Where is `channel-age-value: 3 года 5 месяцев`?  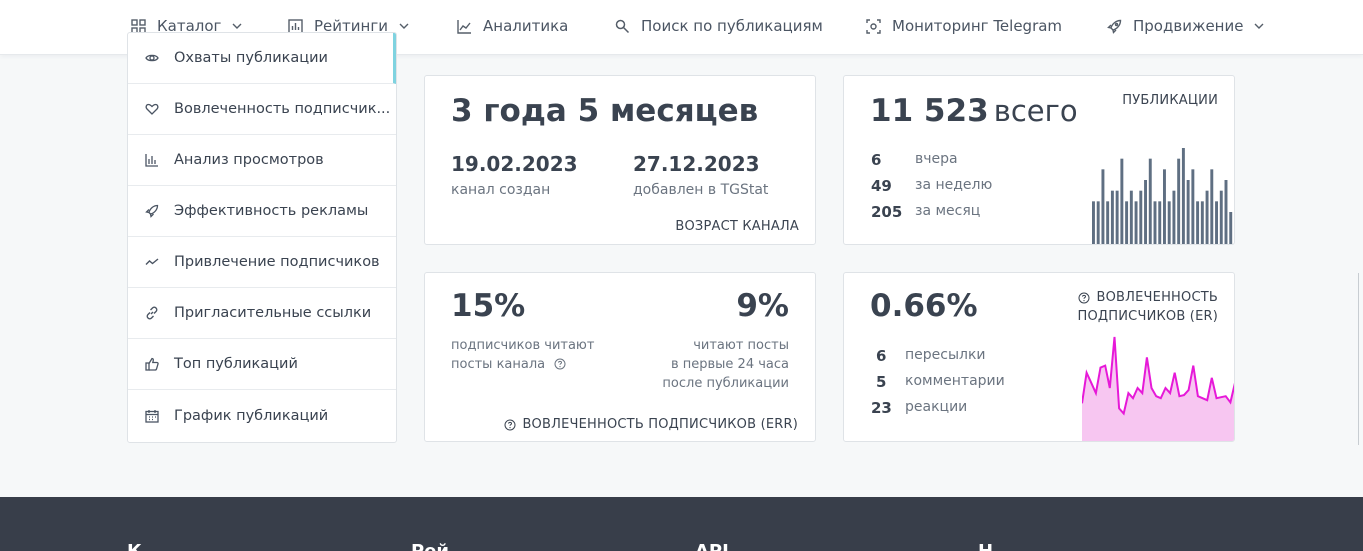 channel-age-value: 3 года 5 месяцев is located at coordinates (605, 111).